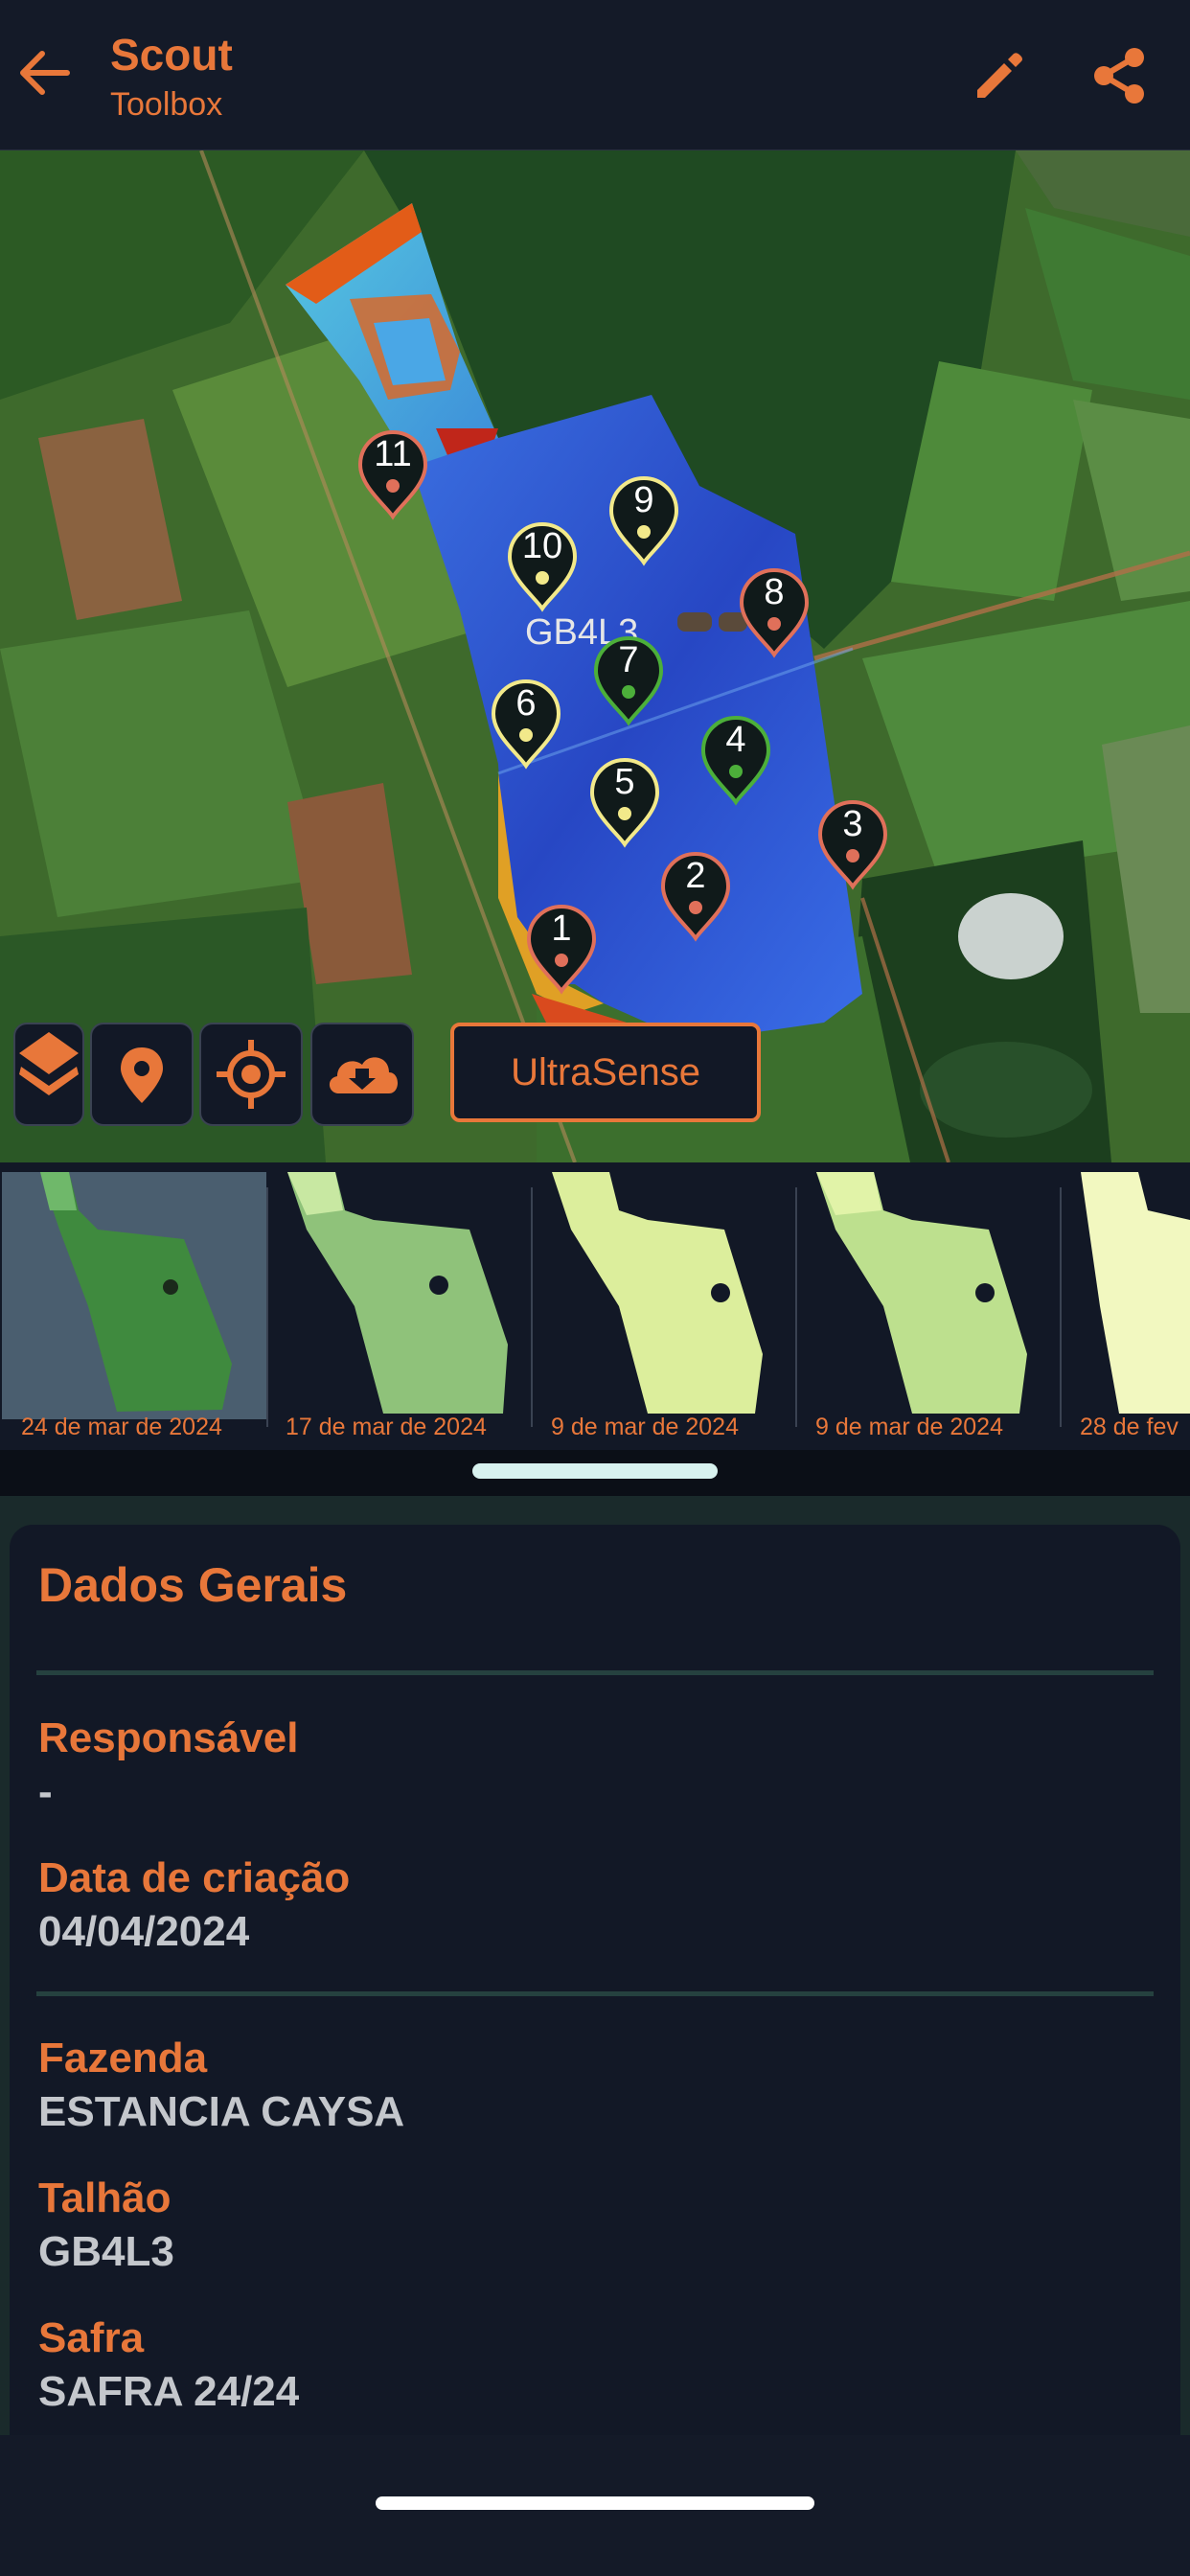 This screenshot has width=1190, height=2576. What do you see at coordinates (561, 928) in the screenshot?
I see `pin-number: 1` at bounding box center [561, 928].